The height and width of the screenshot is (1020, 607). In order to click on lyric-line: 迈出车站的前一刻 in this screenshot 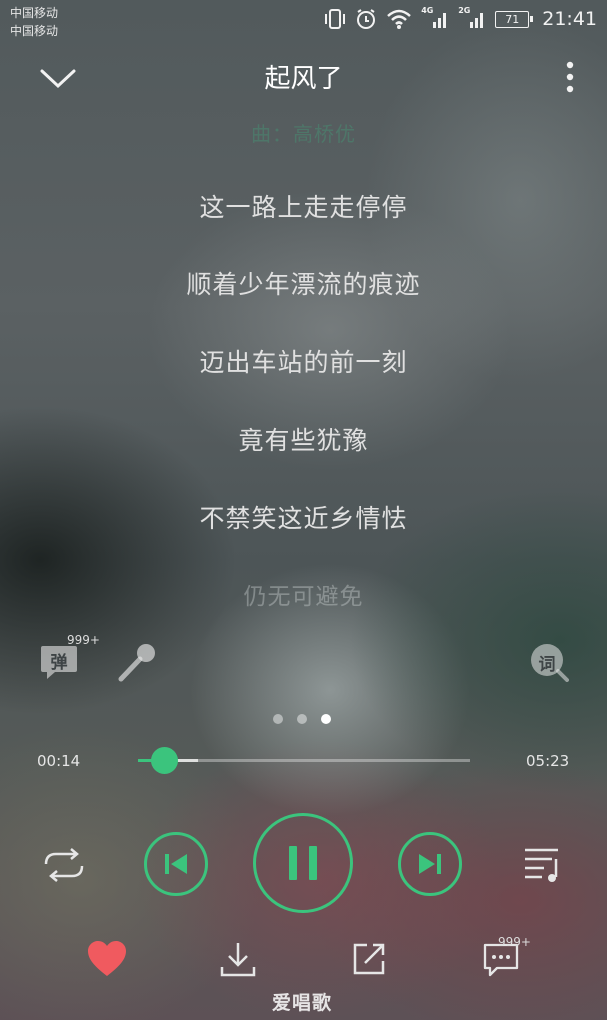, I will do `click(303, 362)`.